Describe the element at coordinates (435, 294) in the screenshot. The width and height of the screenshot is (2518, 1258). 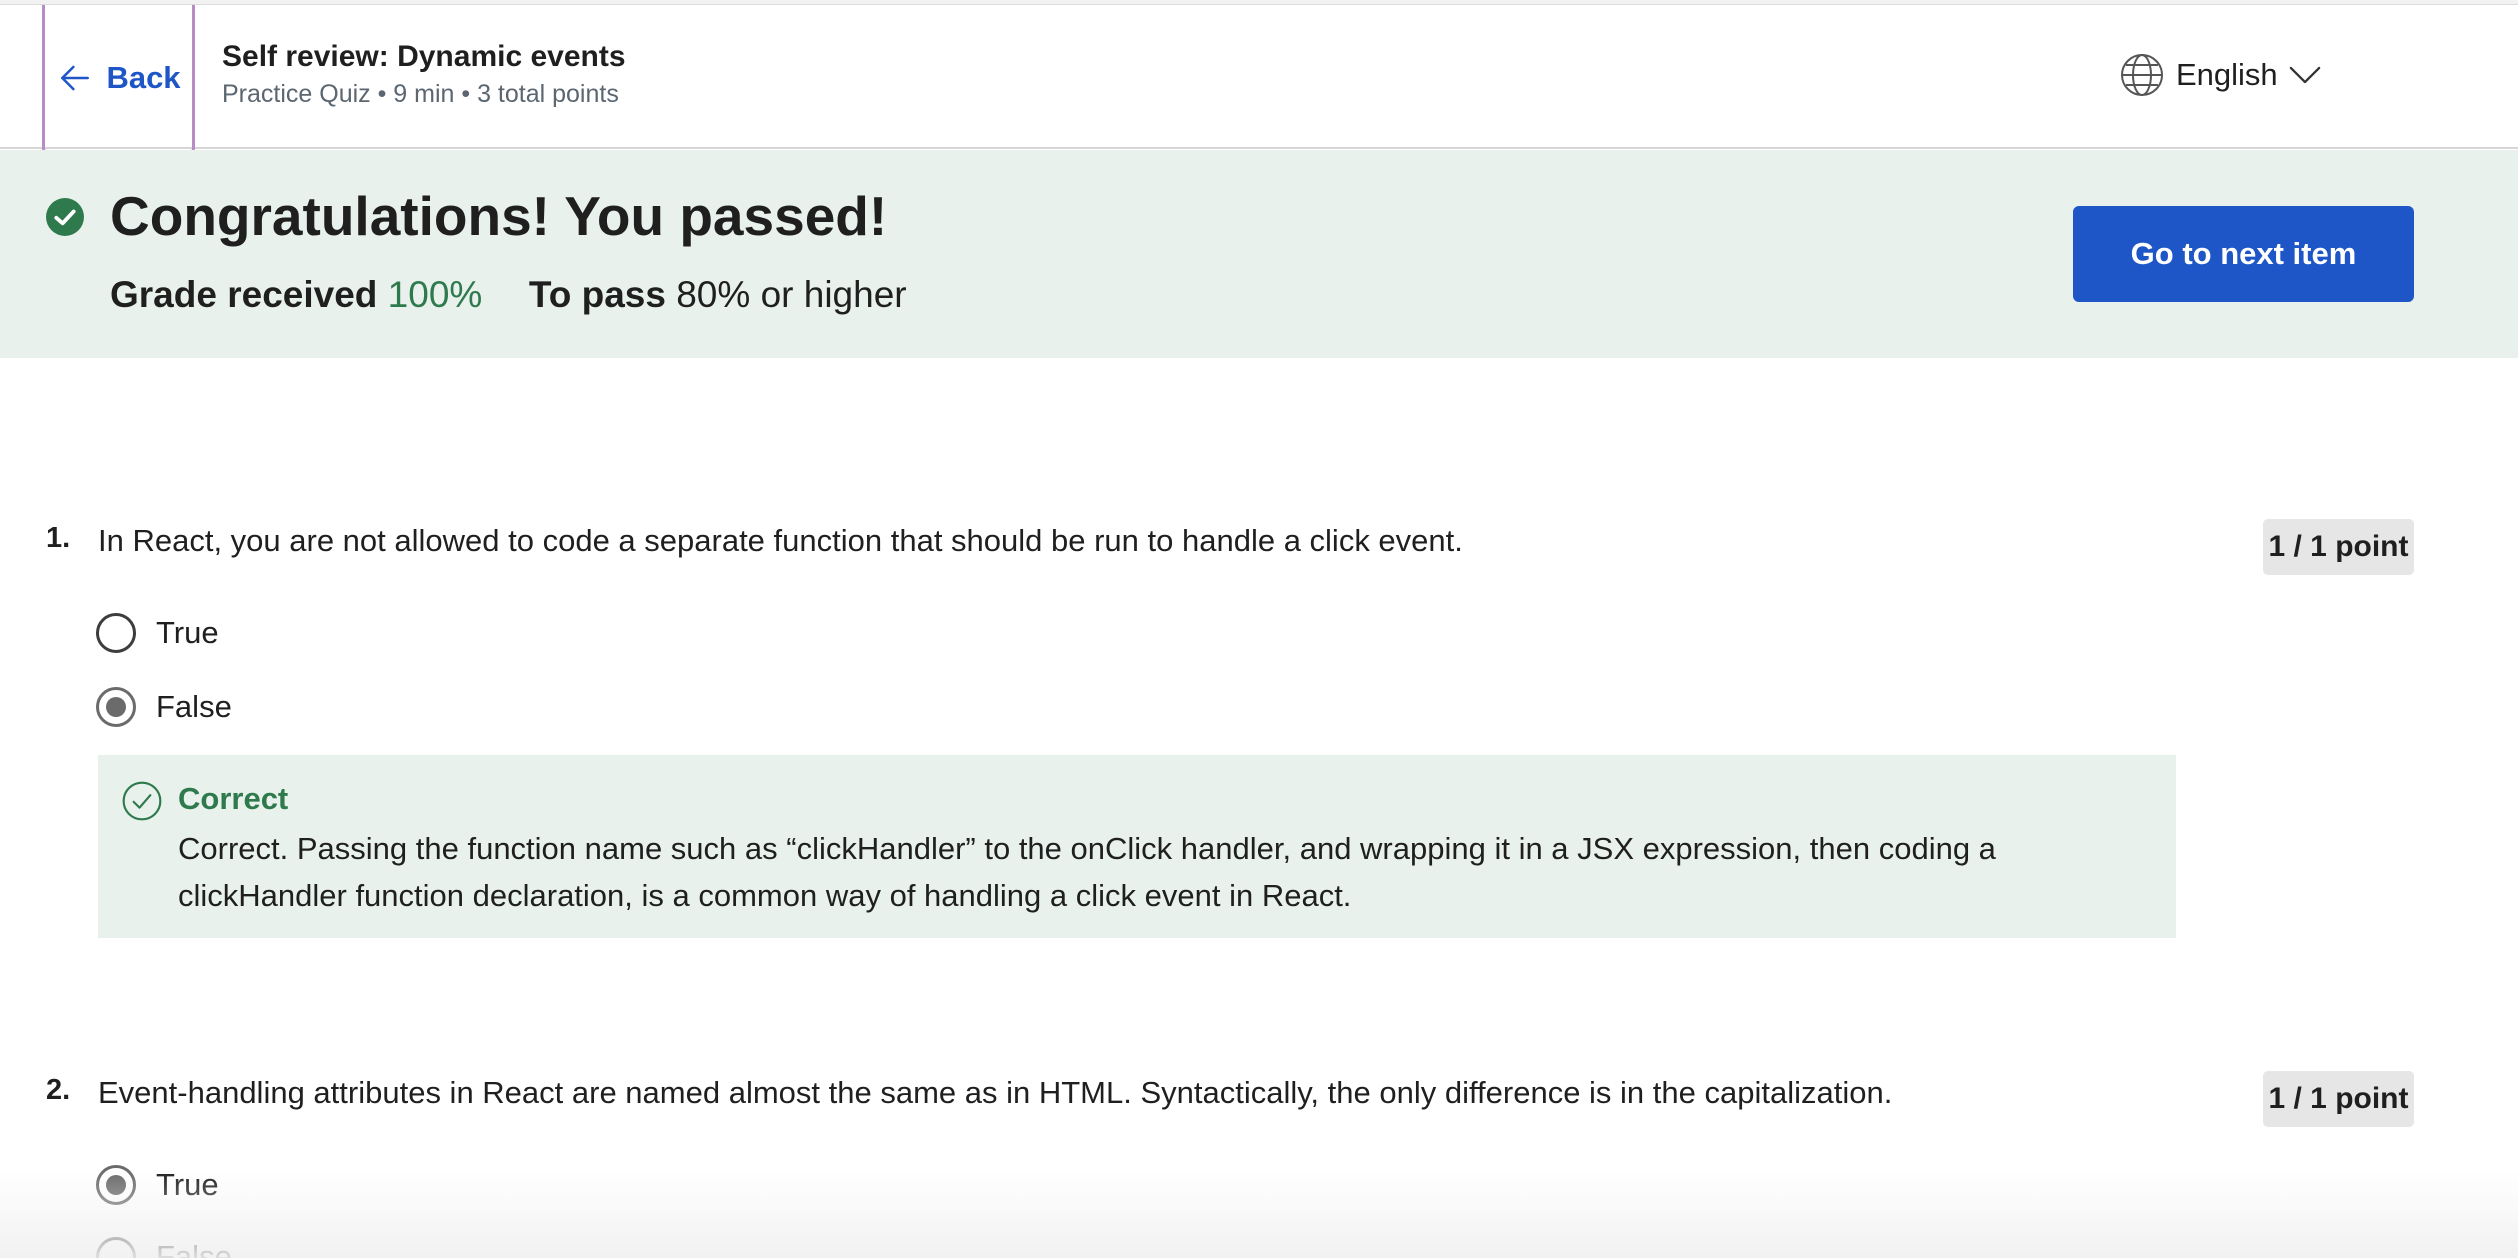
I see `grade-value: 100%` at that location.